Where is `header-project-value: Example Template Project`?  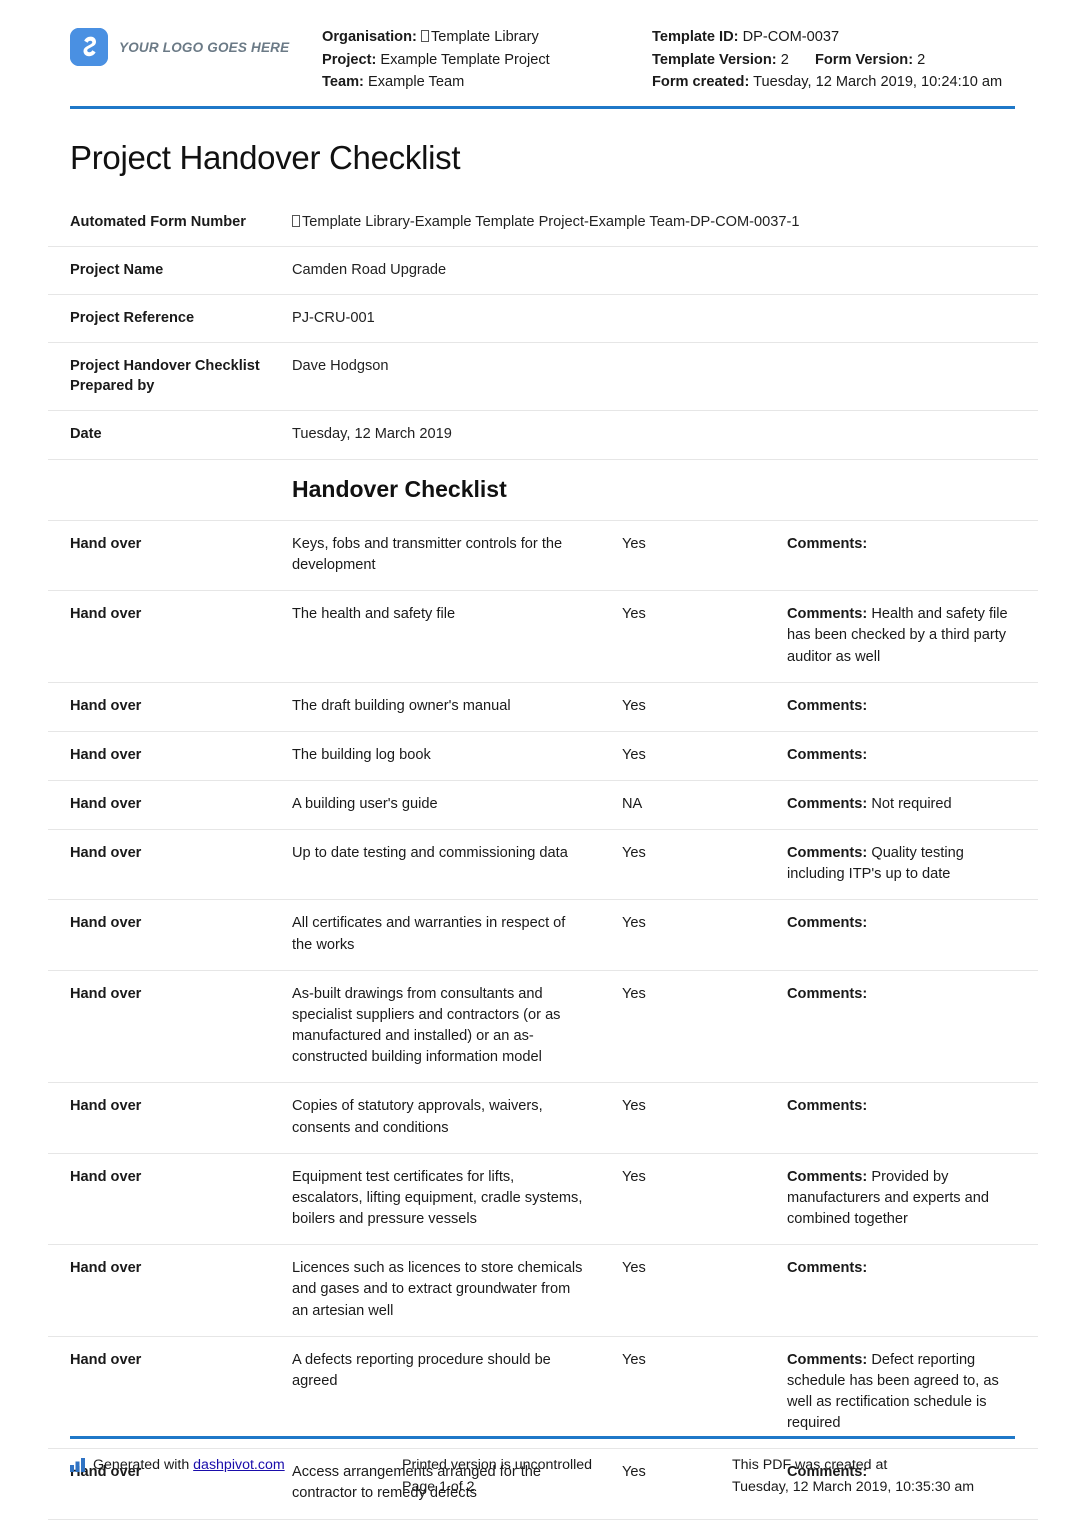 header-project-value: Example Template Project is located at coordinates (465, 59).